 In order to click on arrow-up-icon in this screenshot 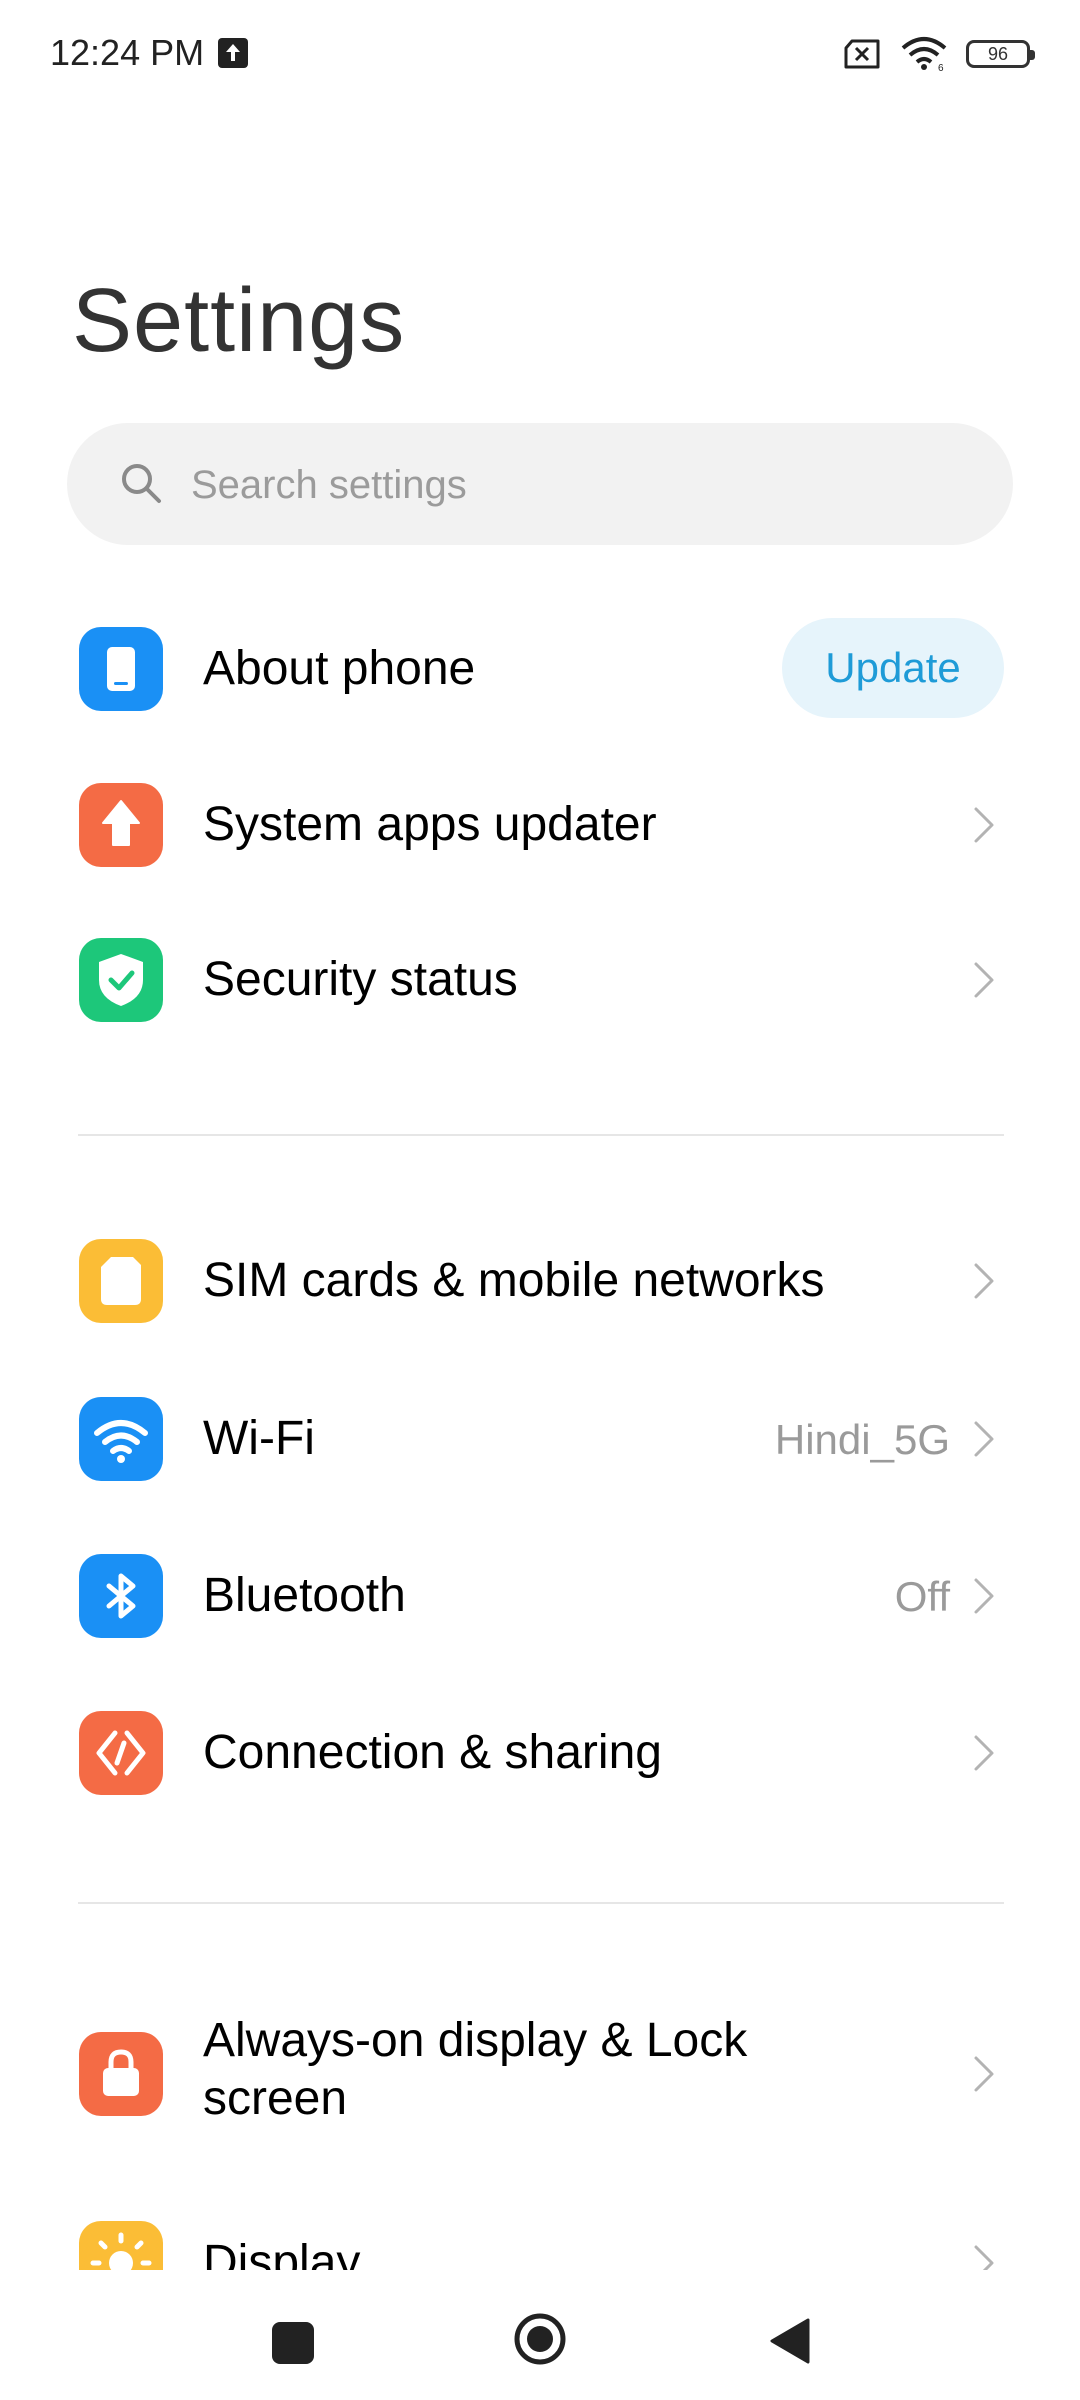, I will do `click(121, 825)`.